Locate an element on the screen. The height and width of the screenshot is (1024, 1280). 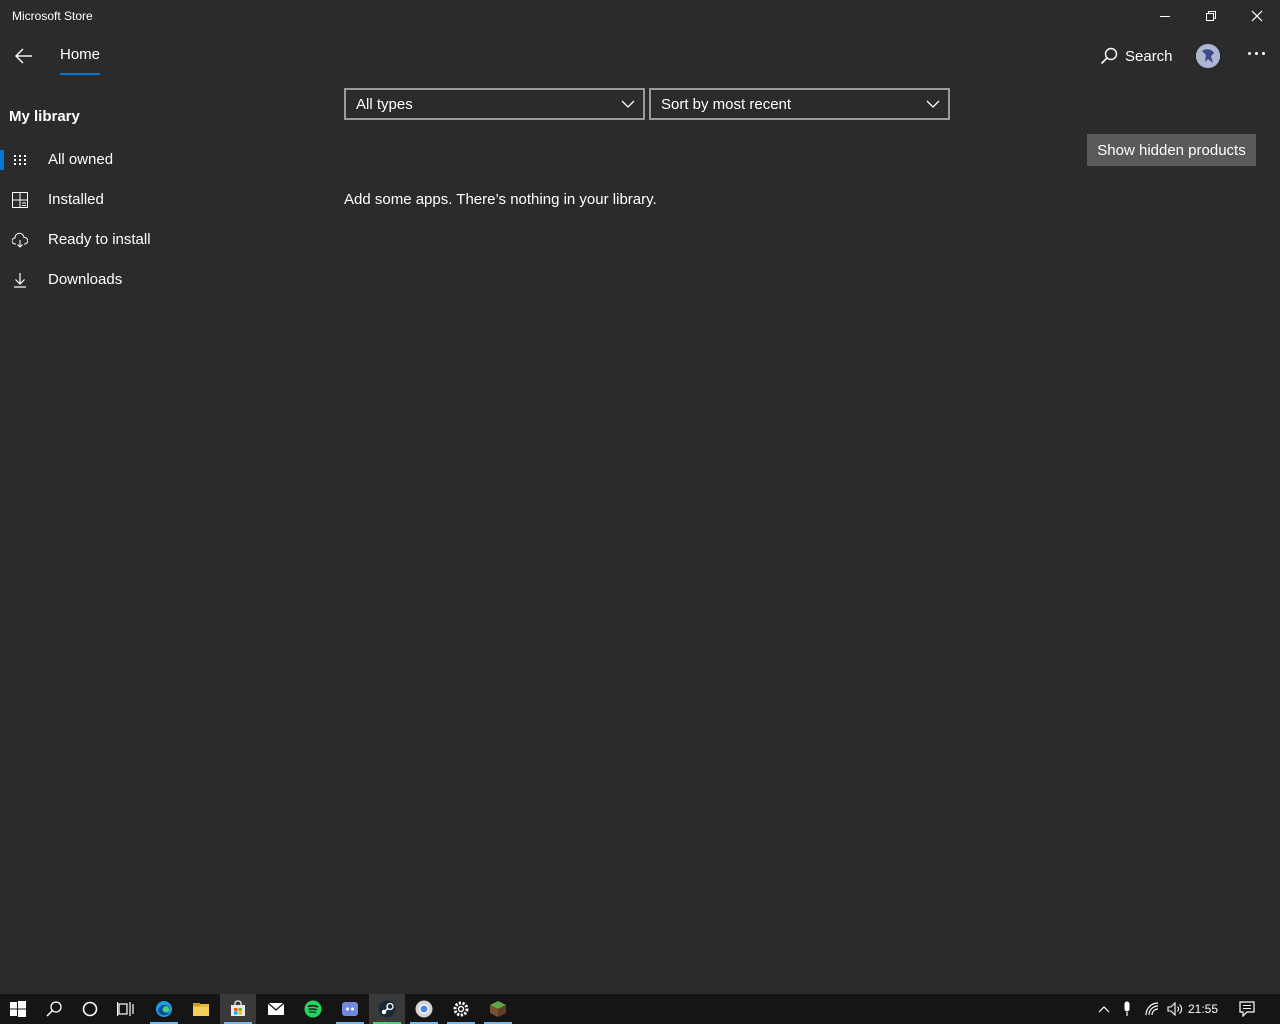
steam-icon is located at coordinates (387, 1009).